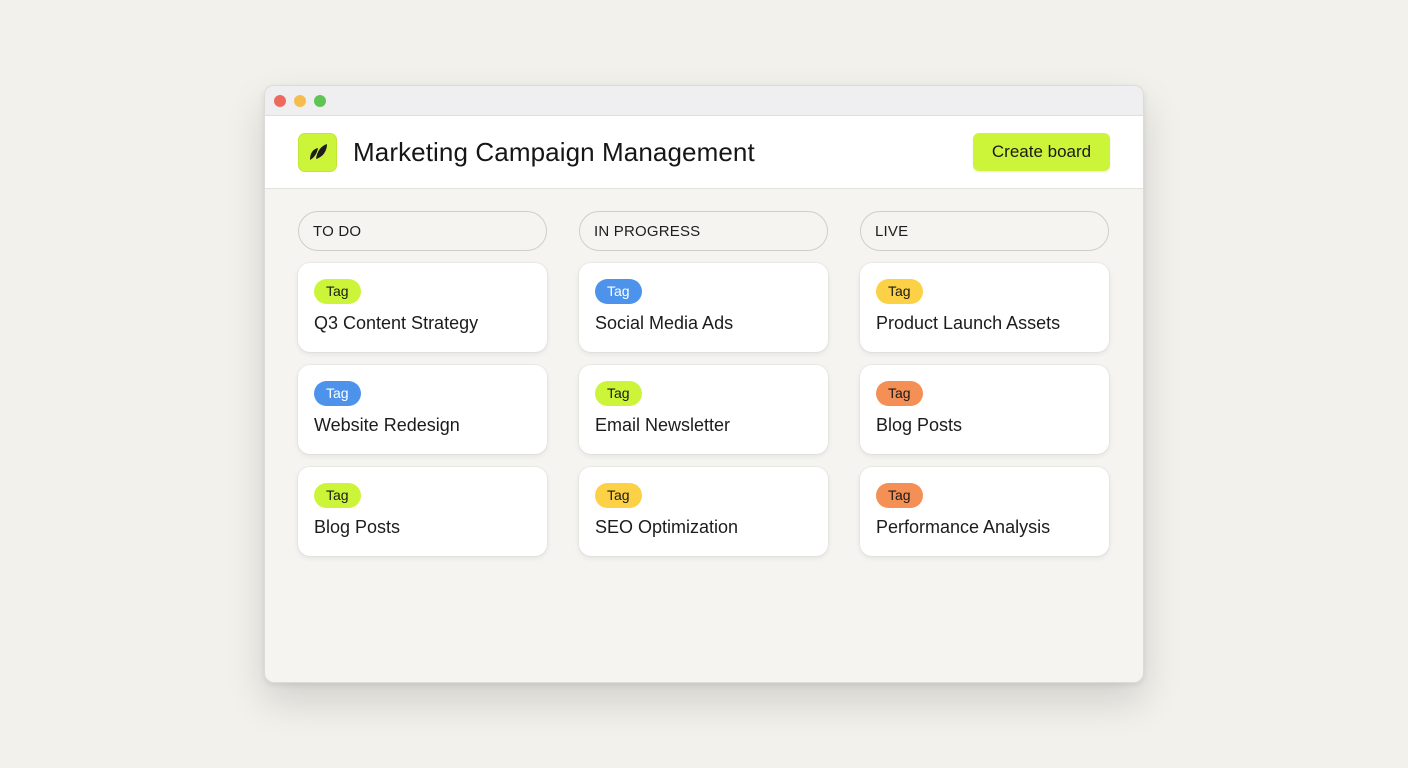 This screenshot has height=768, width=1408. What do you see at coordinates (1041, 152) in the screenshot?
I see `create-board-button: Create board` at bounding box center [1041, 152].